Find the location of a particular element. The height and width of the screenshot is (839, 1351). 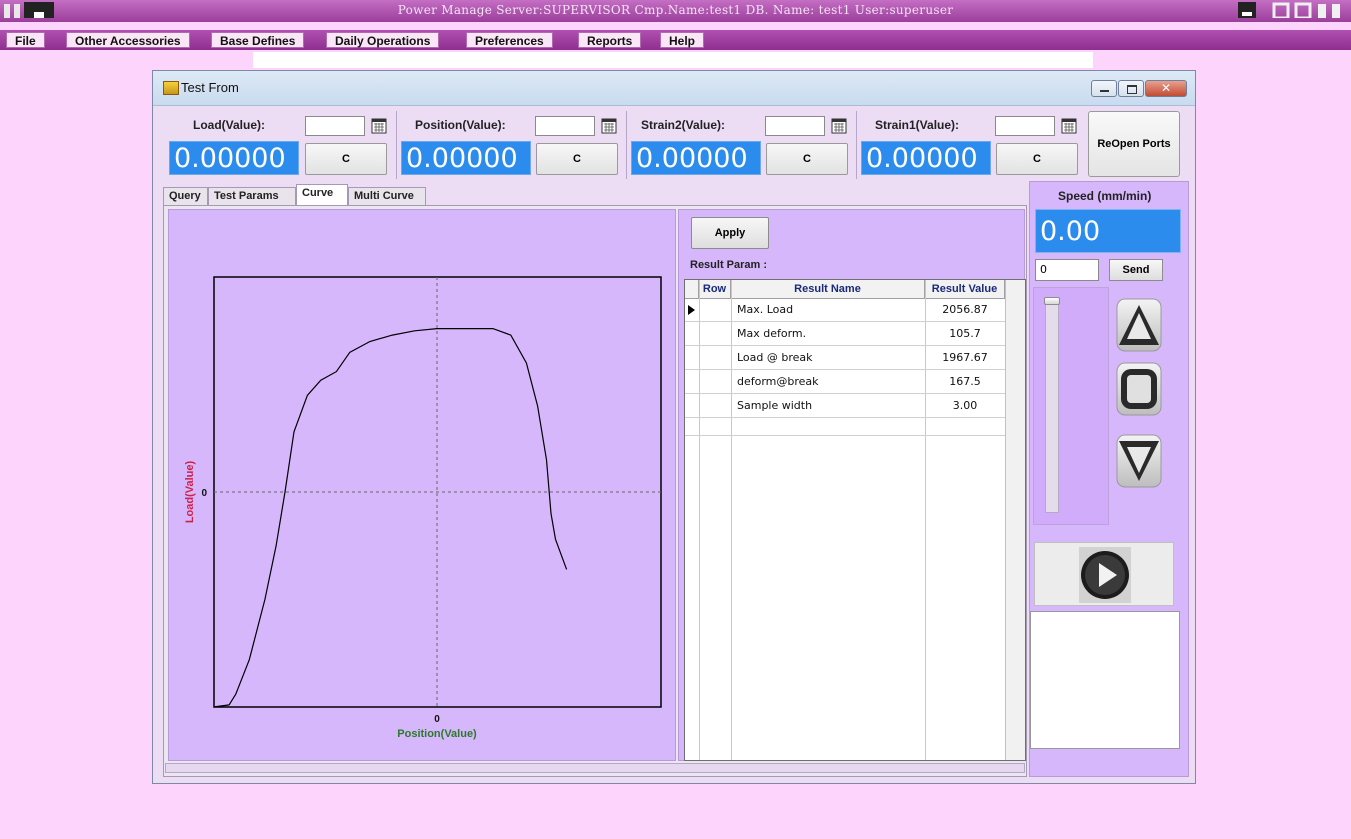

window-app-icon is located at coordinates (171, 88).